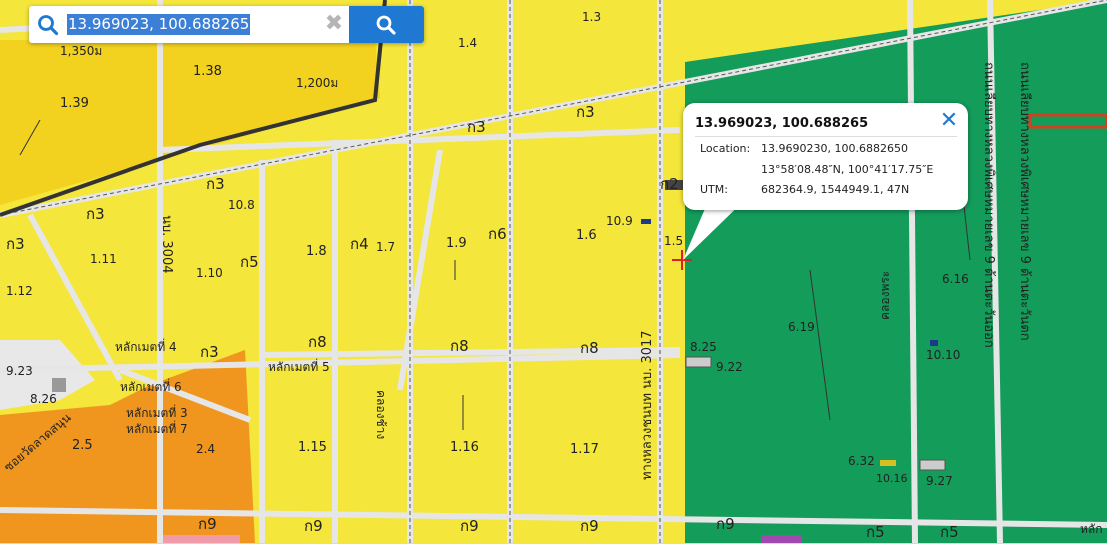 The image size is (1107, 544). Describe the element at coordinates (835, 189) in the screenshot. I see `utm-value: 682364.9, 1544949.1, 47N` at that location.